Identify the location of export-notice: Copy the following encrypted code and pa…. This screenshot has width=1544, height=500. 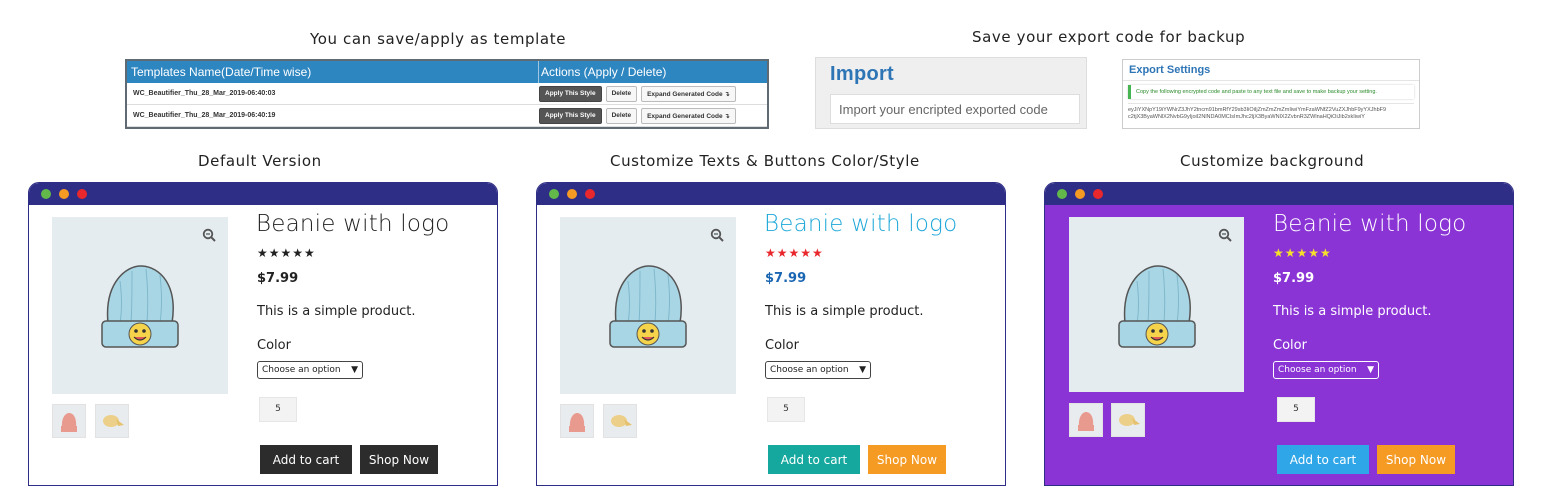
(1271, 92).